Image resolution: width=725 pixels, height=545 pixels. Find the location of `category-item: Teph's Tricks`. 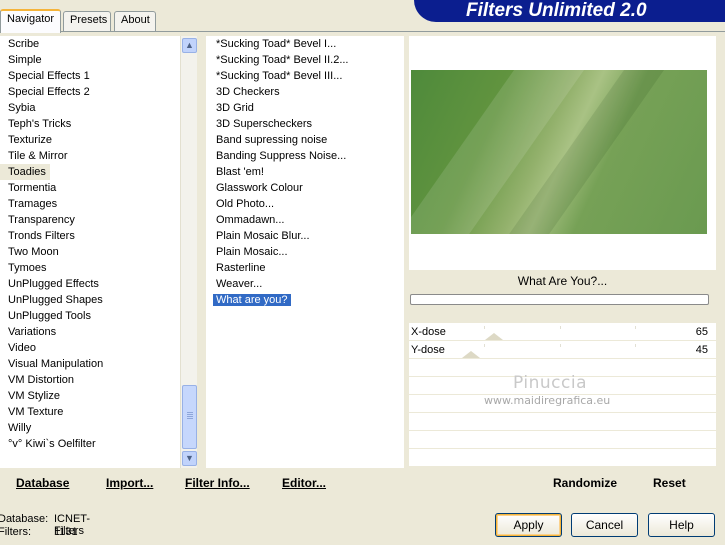

category-item: Teph's Tricks is located at coordinates (90, 124).